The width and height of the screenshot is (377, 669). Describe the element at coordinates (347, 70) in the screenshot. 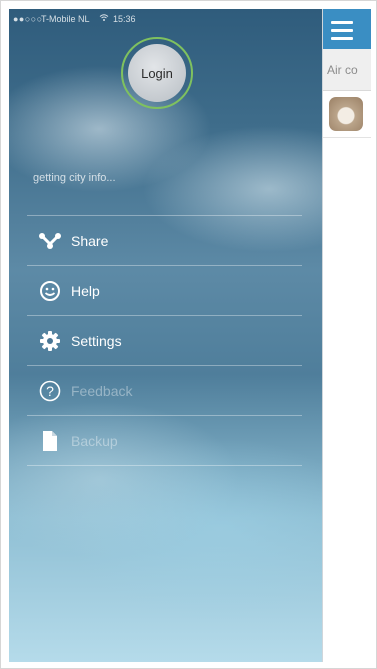

I see `search-field: Air co` at that location.